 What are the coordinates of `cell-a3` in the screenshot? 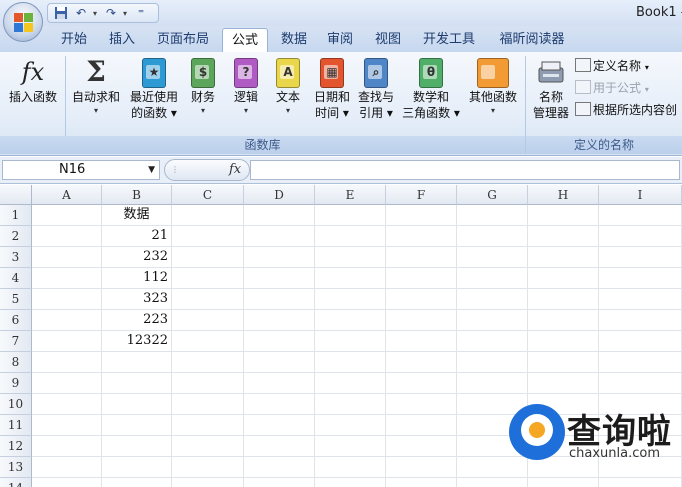 It's located at (67, 257).